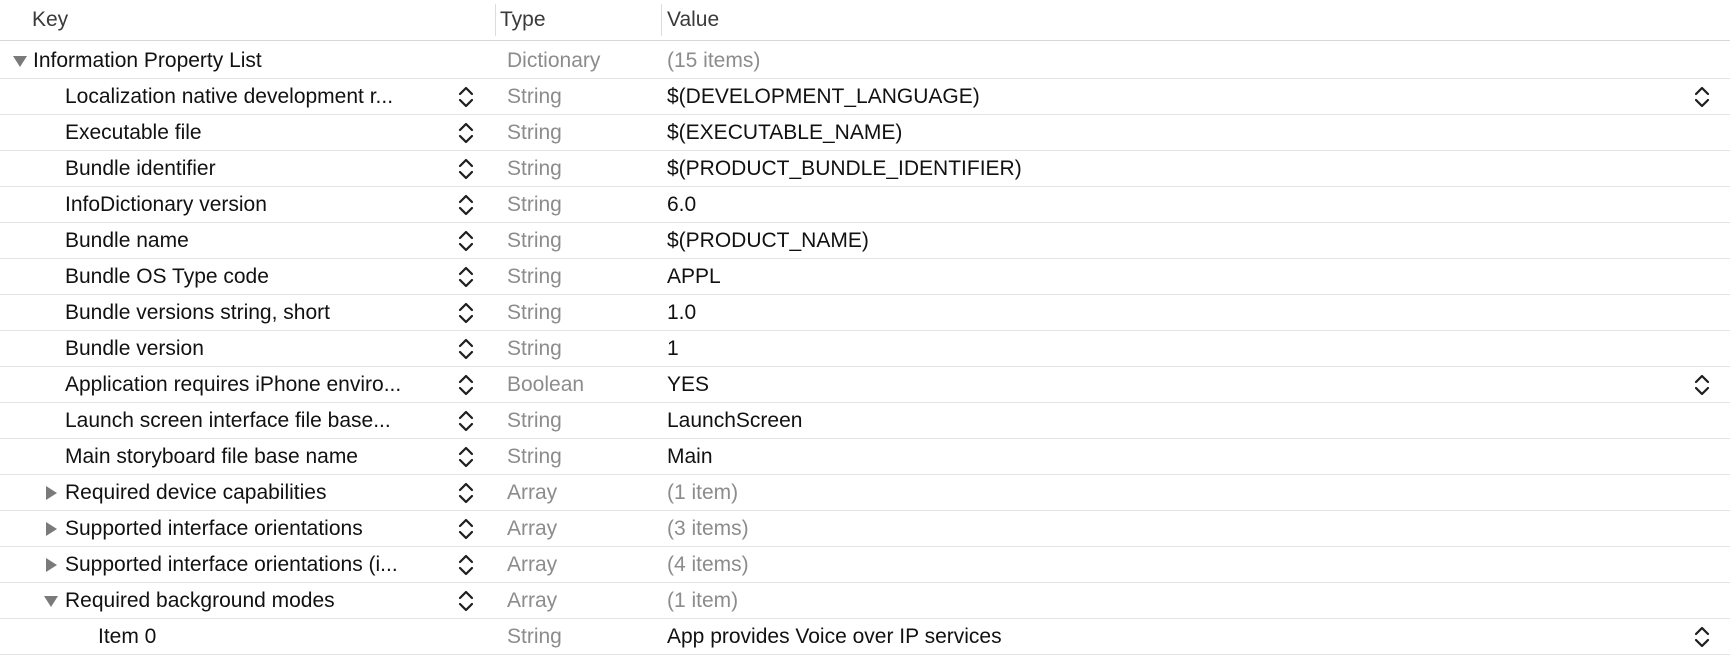 The width and height of the screenshot is (1730, 662). I want to click on row-value: (15 items), so click(714, 60).